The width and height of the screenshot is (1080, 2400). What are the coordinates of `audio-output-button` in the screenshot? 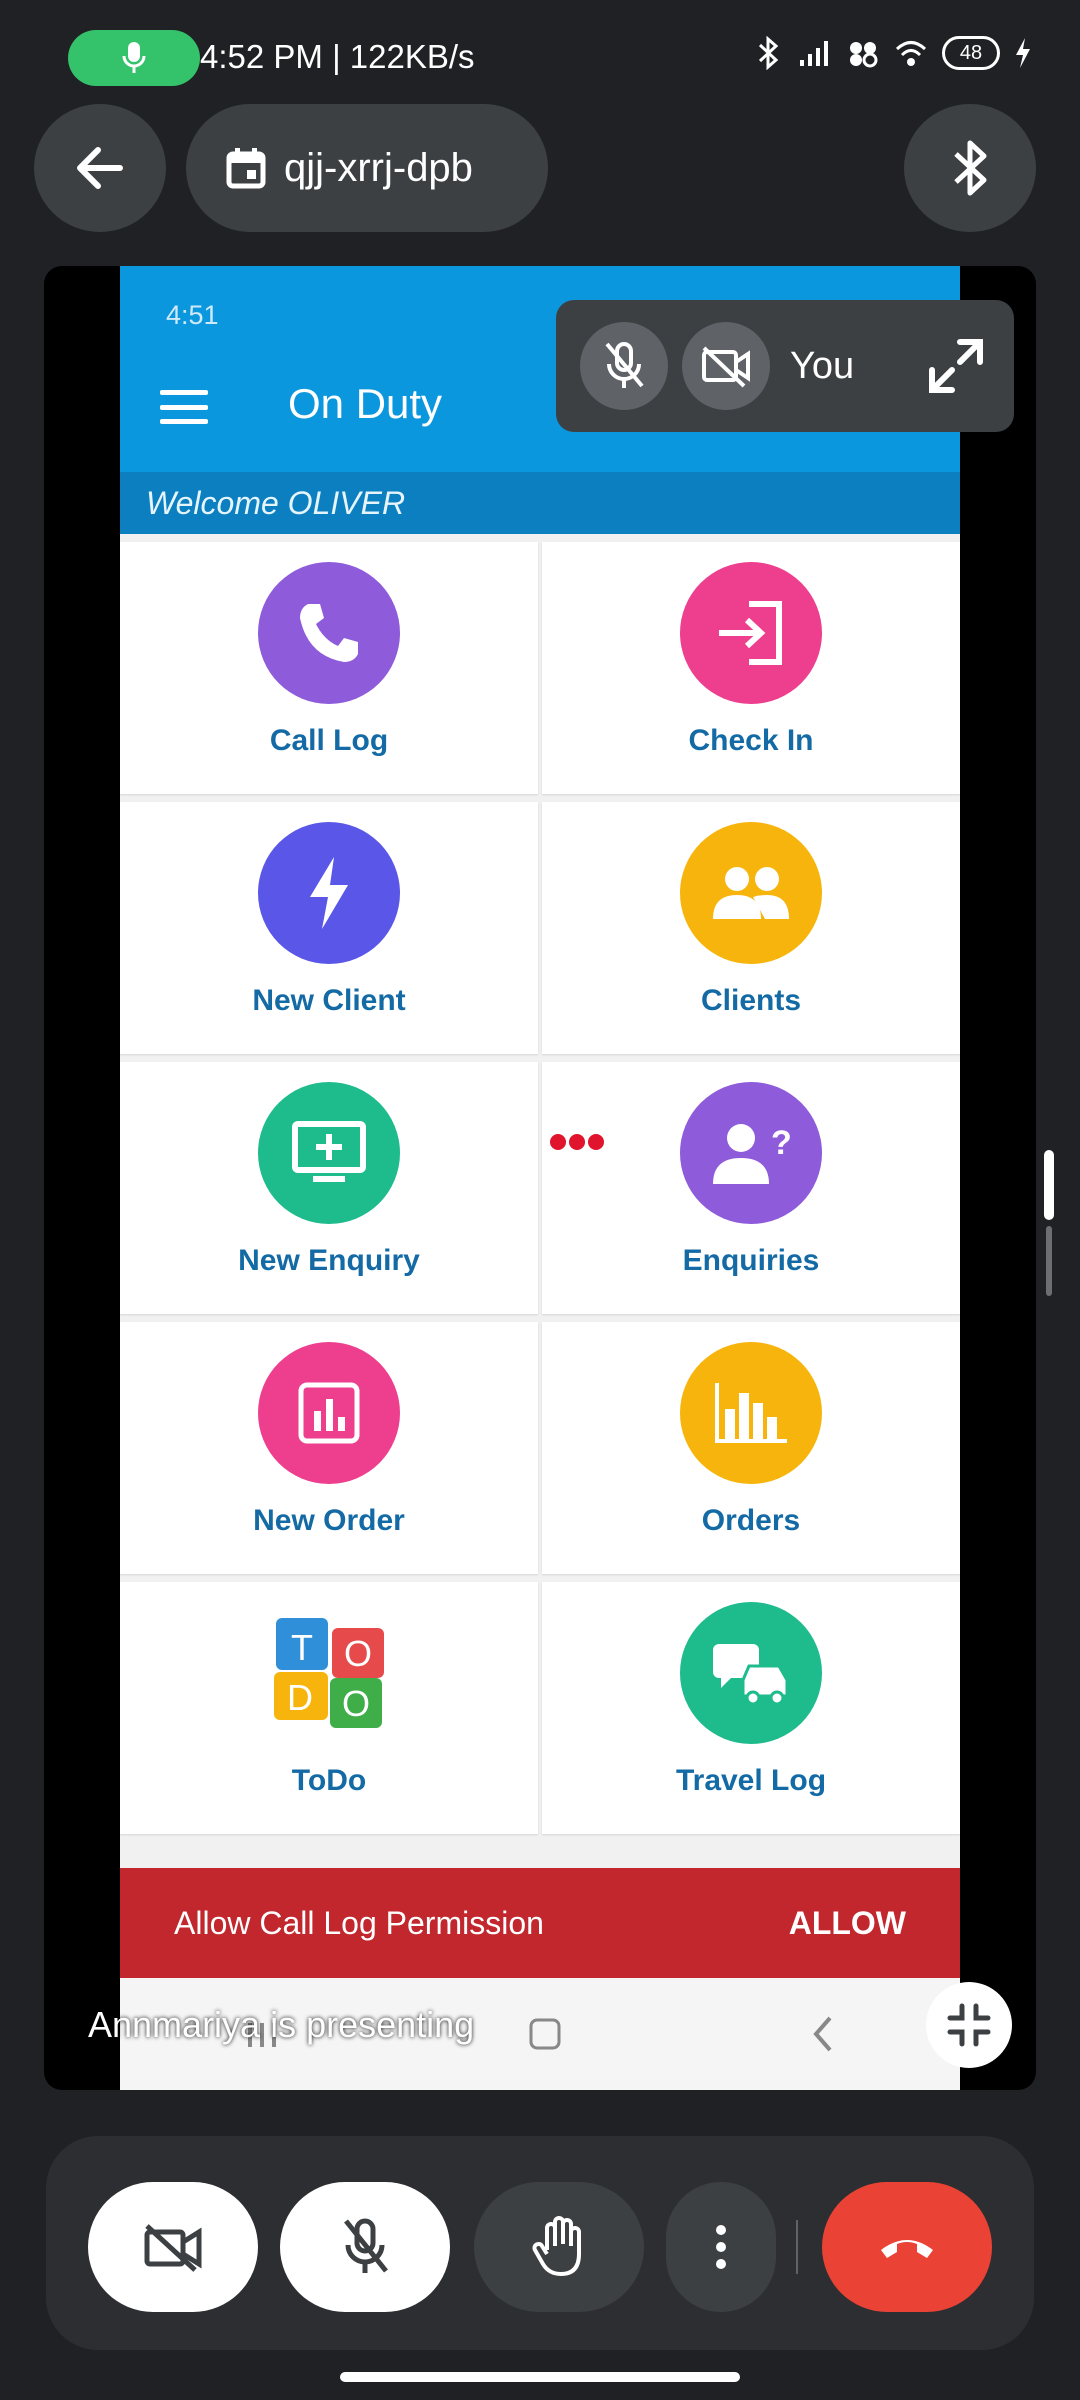 It's located at (970, 168).